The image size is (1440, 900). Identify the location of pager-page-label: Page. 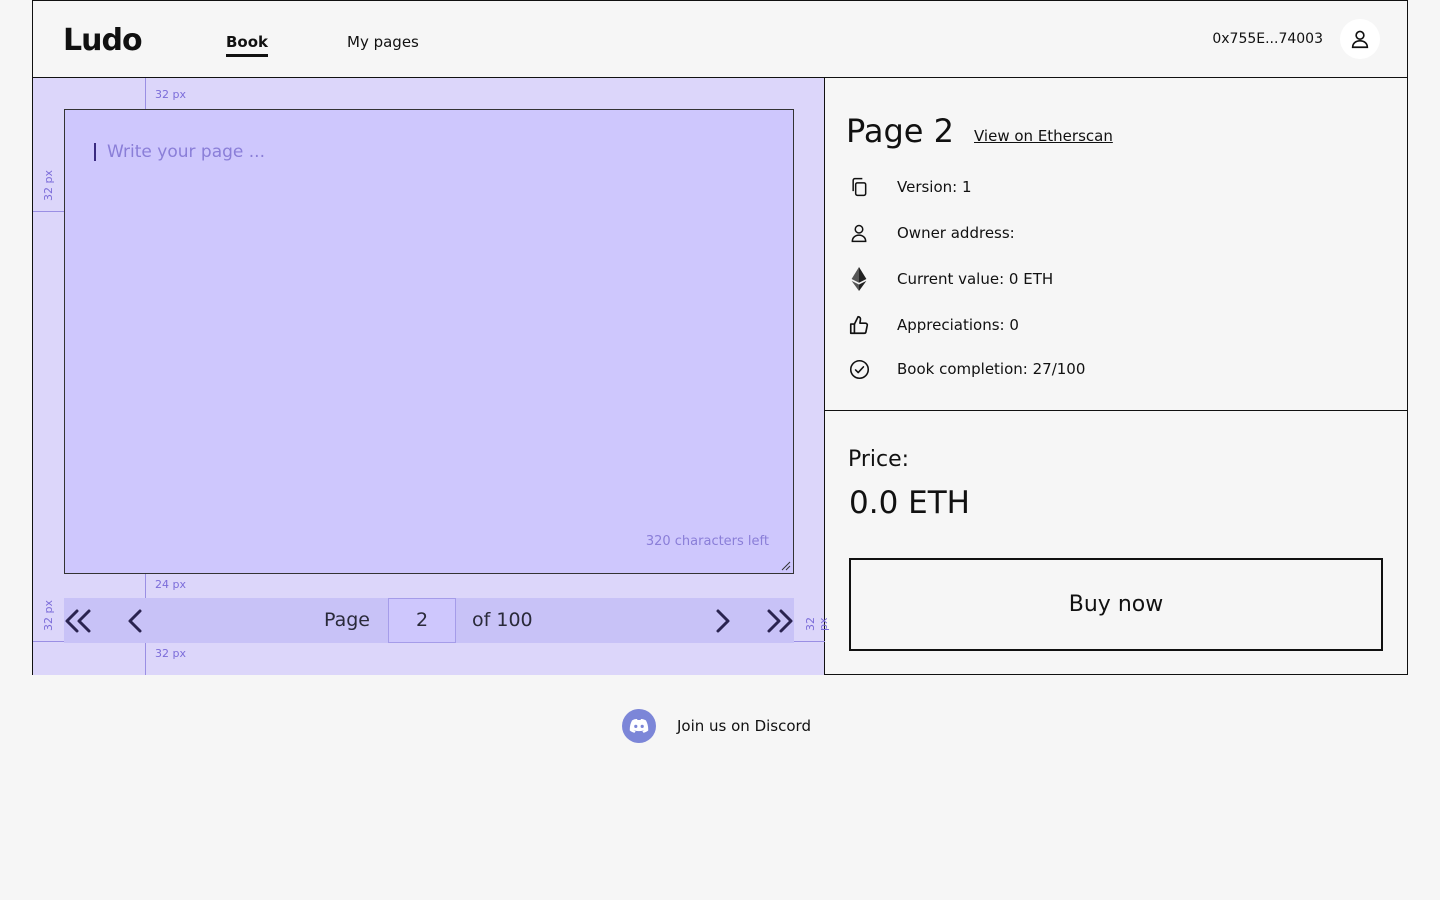
(347, 620).